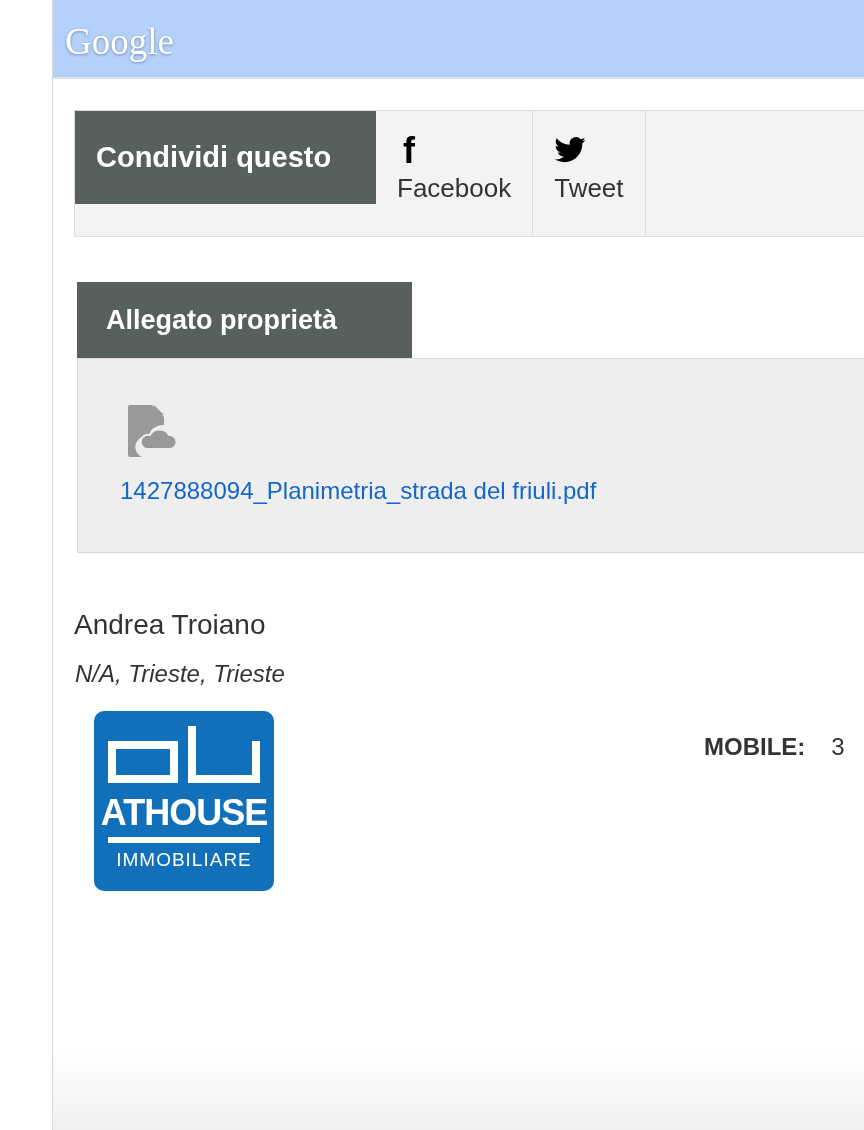 The width and height of the screenshot is (864, 1130). I want to click on logo-tagline: IMMOBILIARE, so click(184, 860).